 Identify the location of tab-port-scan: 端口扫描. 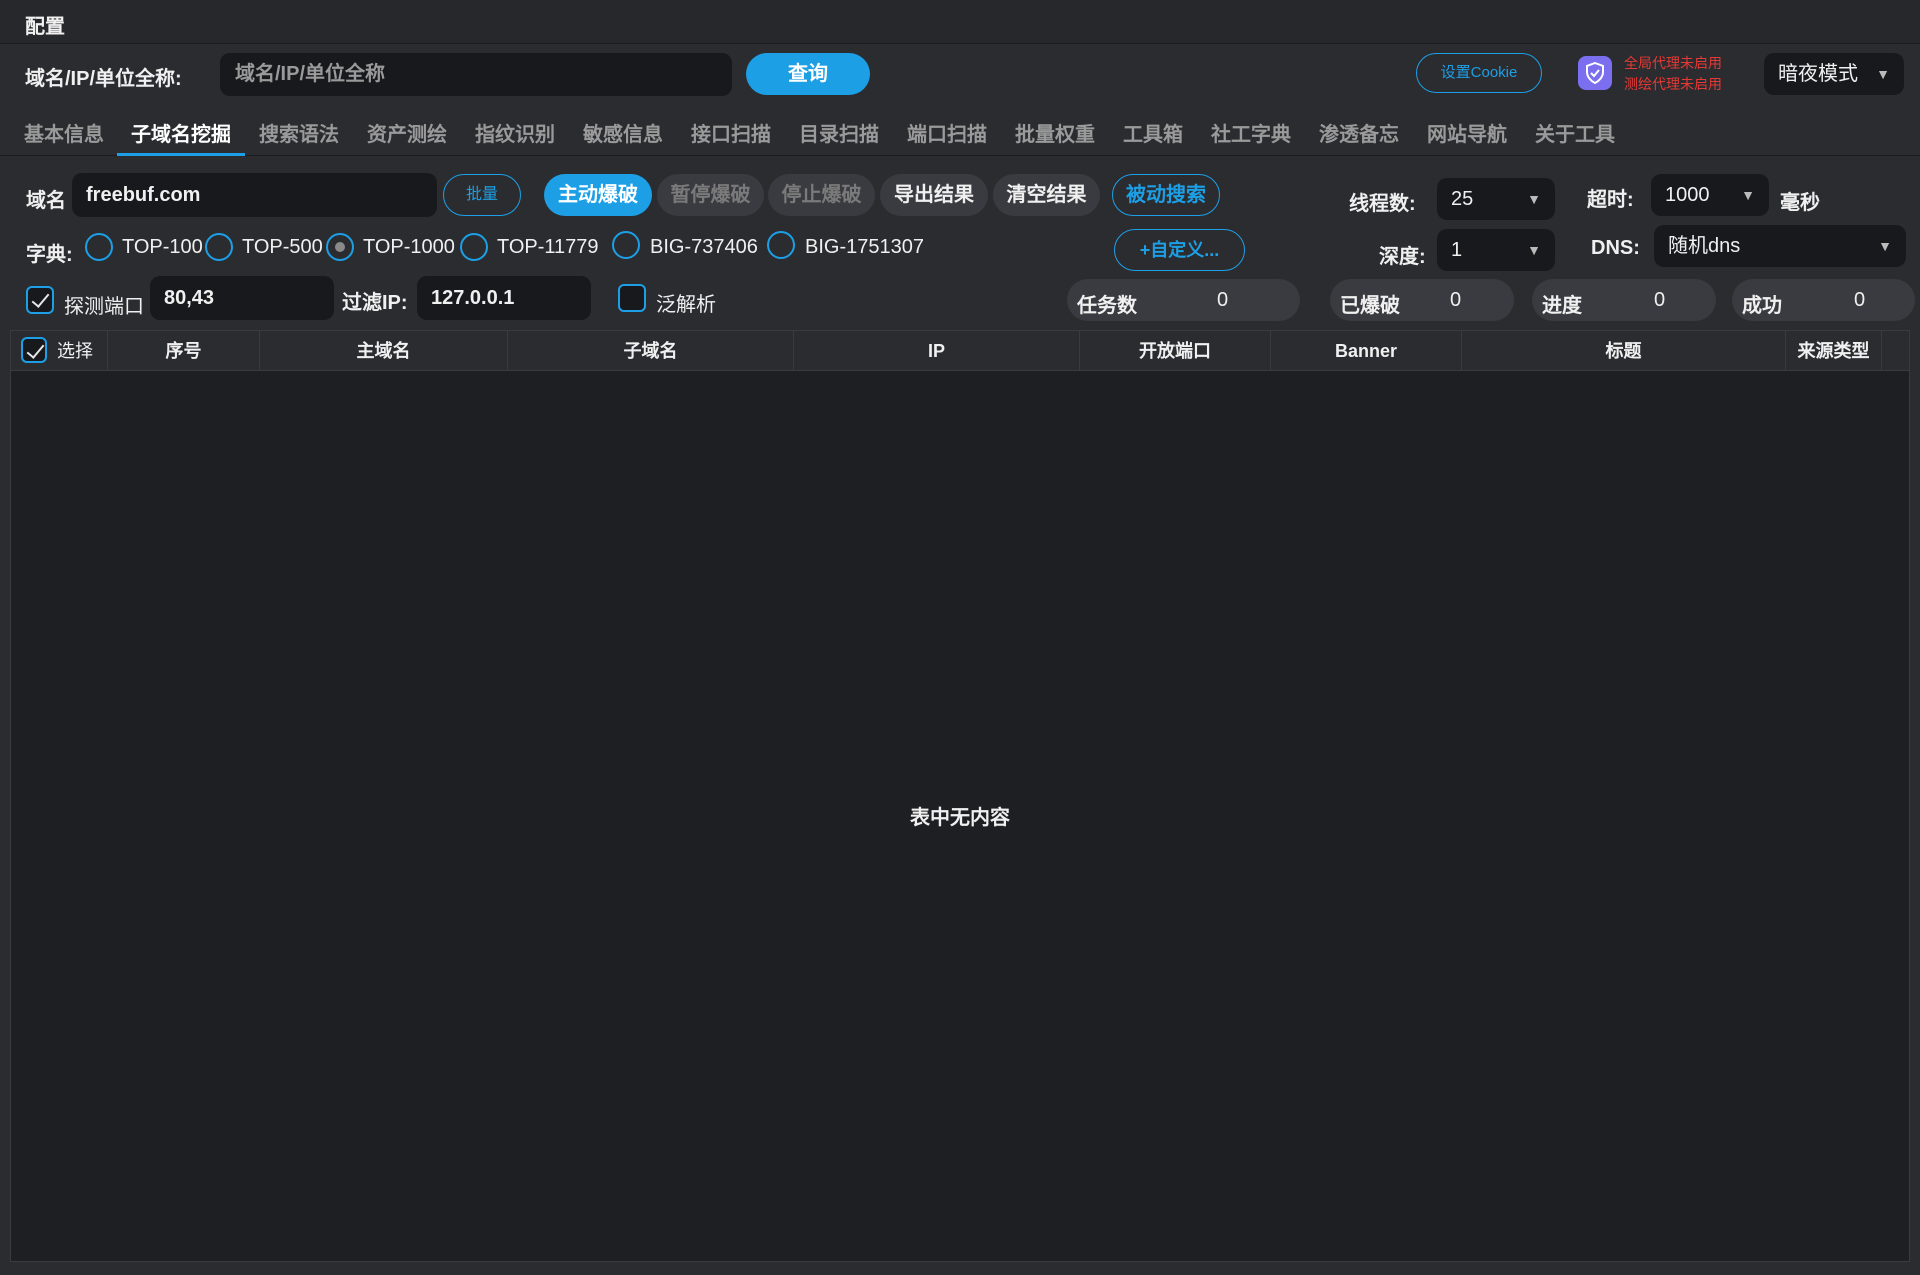
(947, 136).